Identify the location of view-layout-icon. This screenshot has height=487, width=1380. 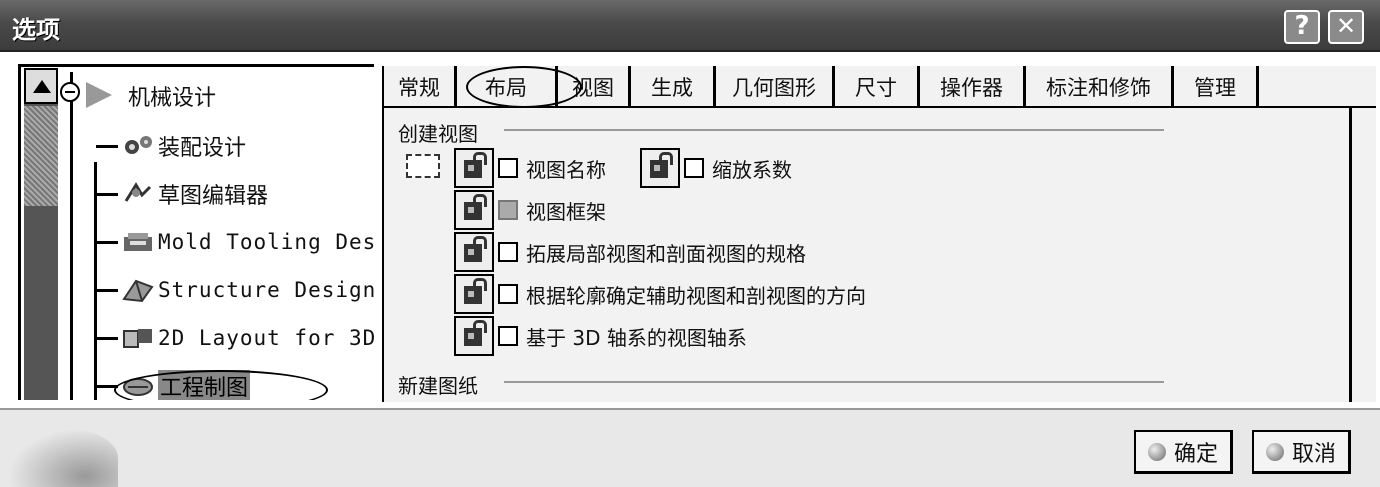
(423, 166).